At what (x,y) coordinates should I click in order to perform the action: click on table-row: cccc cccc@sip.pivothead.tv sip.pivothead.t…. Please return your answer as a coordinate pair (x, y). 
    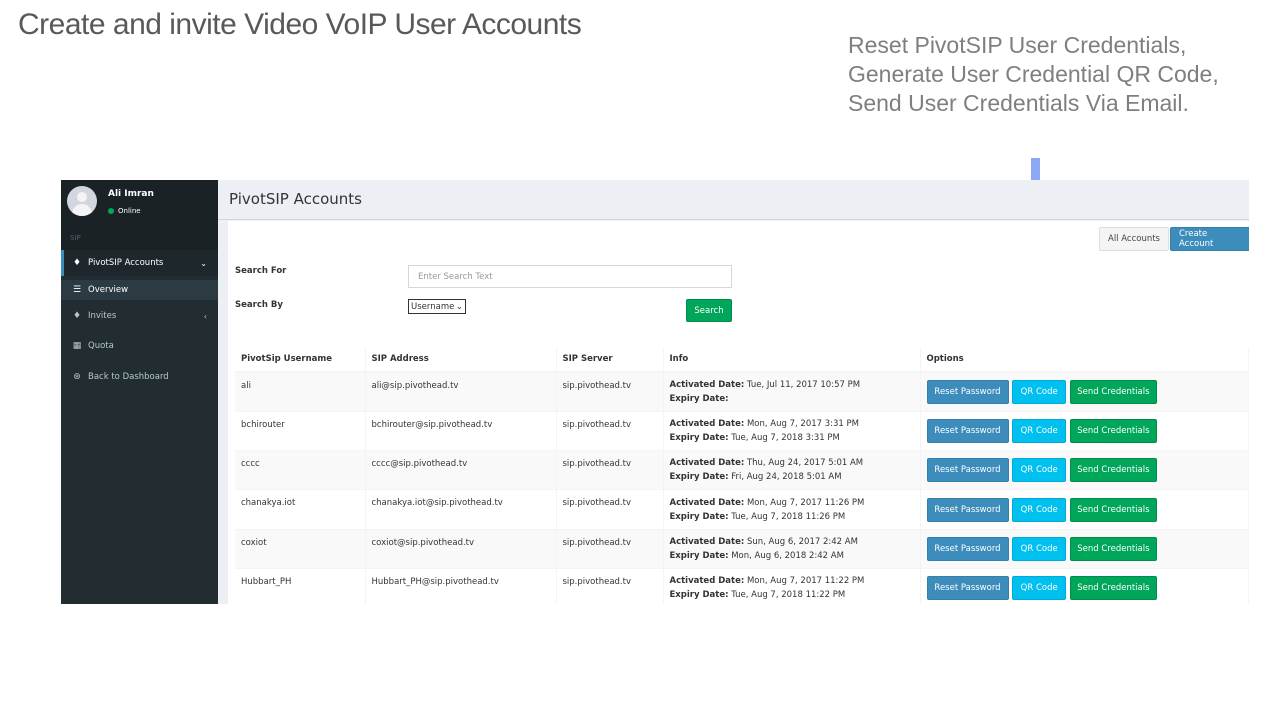
    Looking at the image, I should click on (742, 470).